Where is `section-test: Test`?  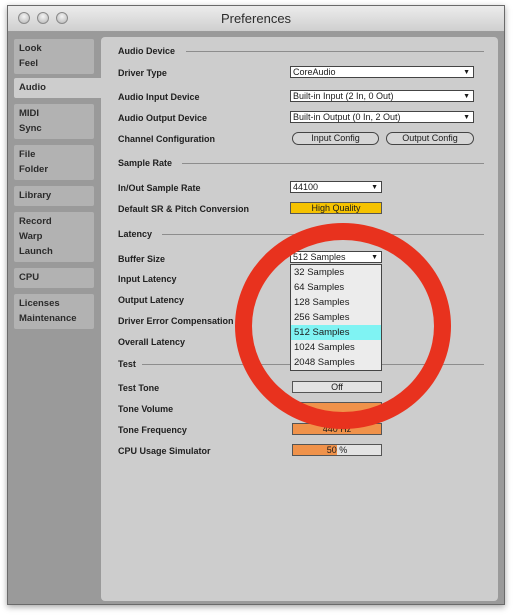
section-test: Test is located at coordinates (127, 364).